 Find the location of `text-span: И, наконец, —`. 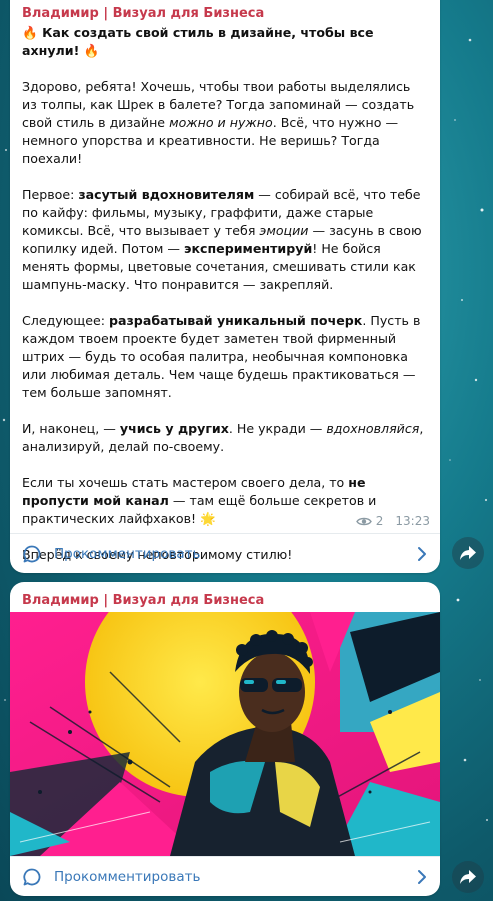

text-span: И, наконец, — is located at coordinates (71, 428).